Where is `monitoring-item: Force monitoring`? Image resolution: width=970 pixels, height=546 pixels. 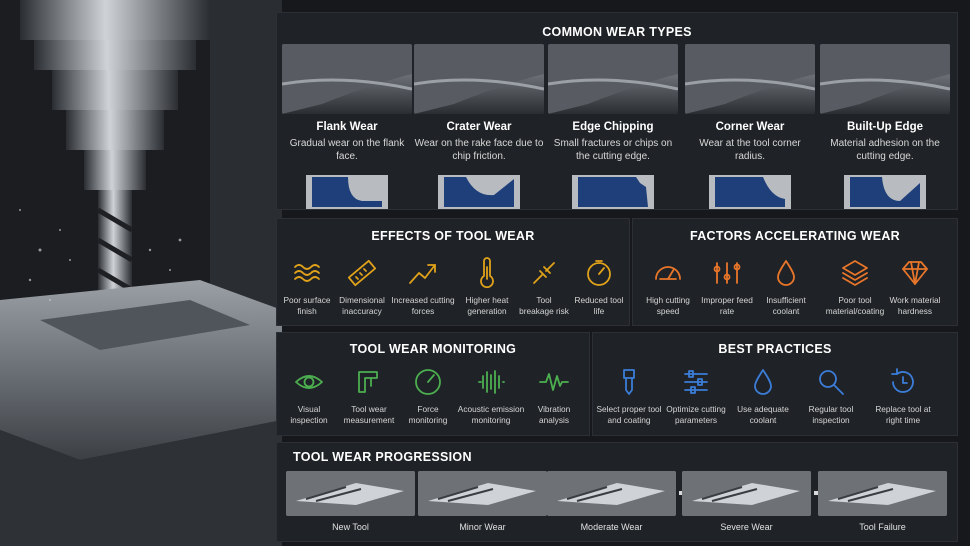
monitoring-item: Force monitoring is located at coordinates (428, 396).